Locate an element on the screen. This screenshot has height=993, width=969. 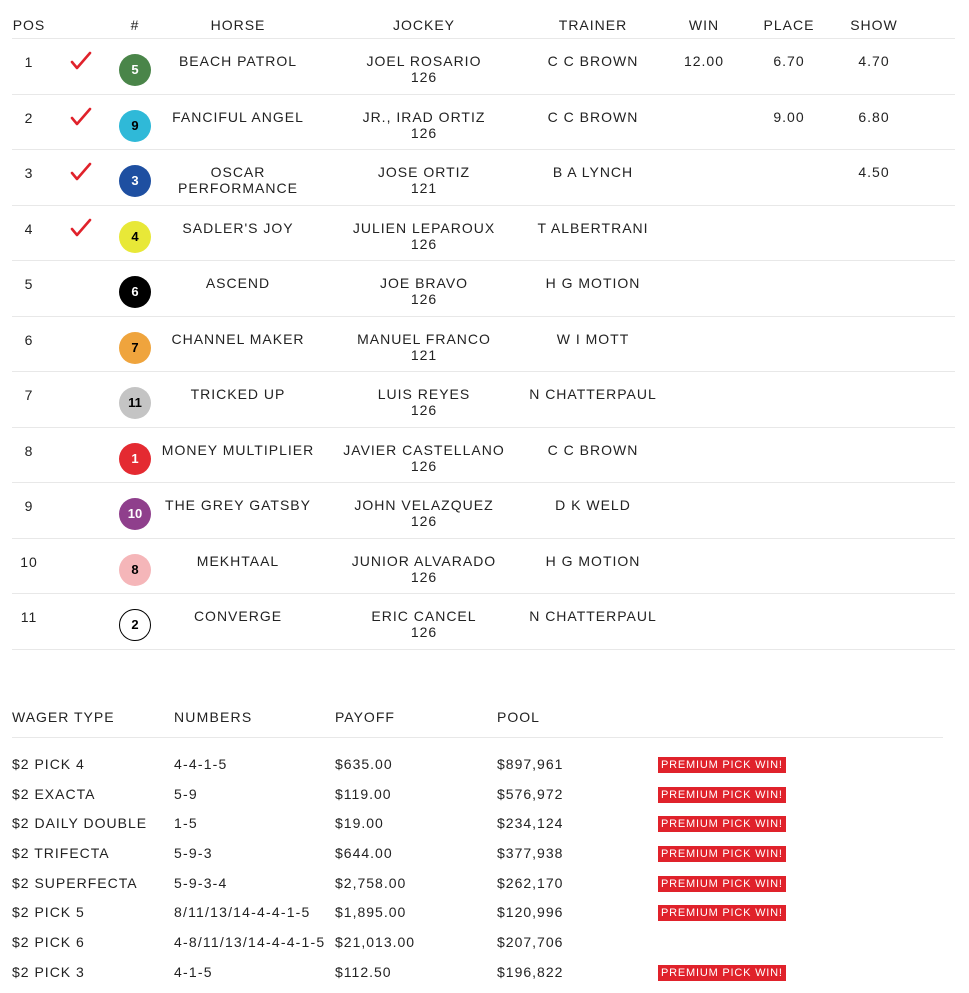
wager-numbers: 1-5 is located at coordinates (186, 823).